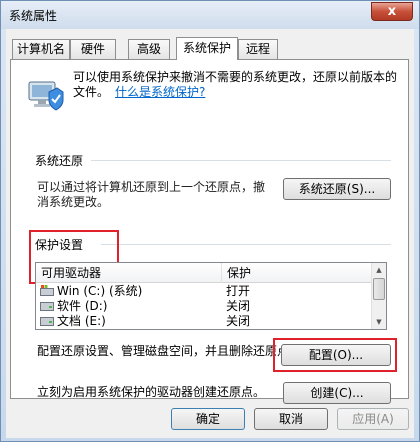 The width and height of the screenshot is (420, 442). I want to click on window-title: 系统属性, so click(33, 16).